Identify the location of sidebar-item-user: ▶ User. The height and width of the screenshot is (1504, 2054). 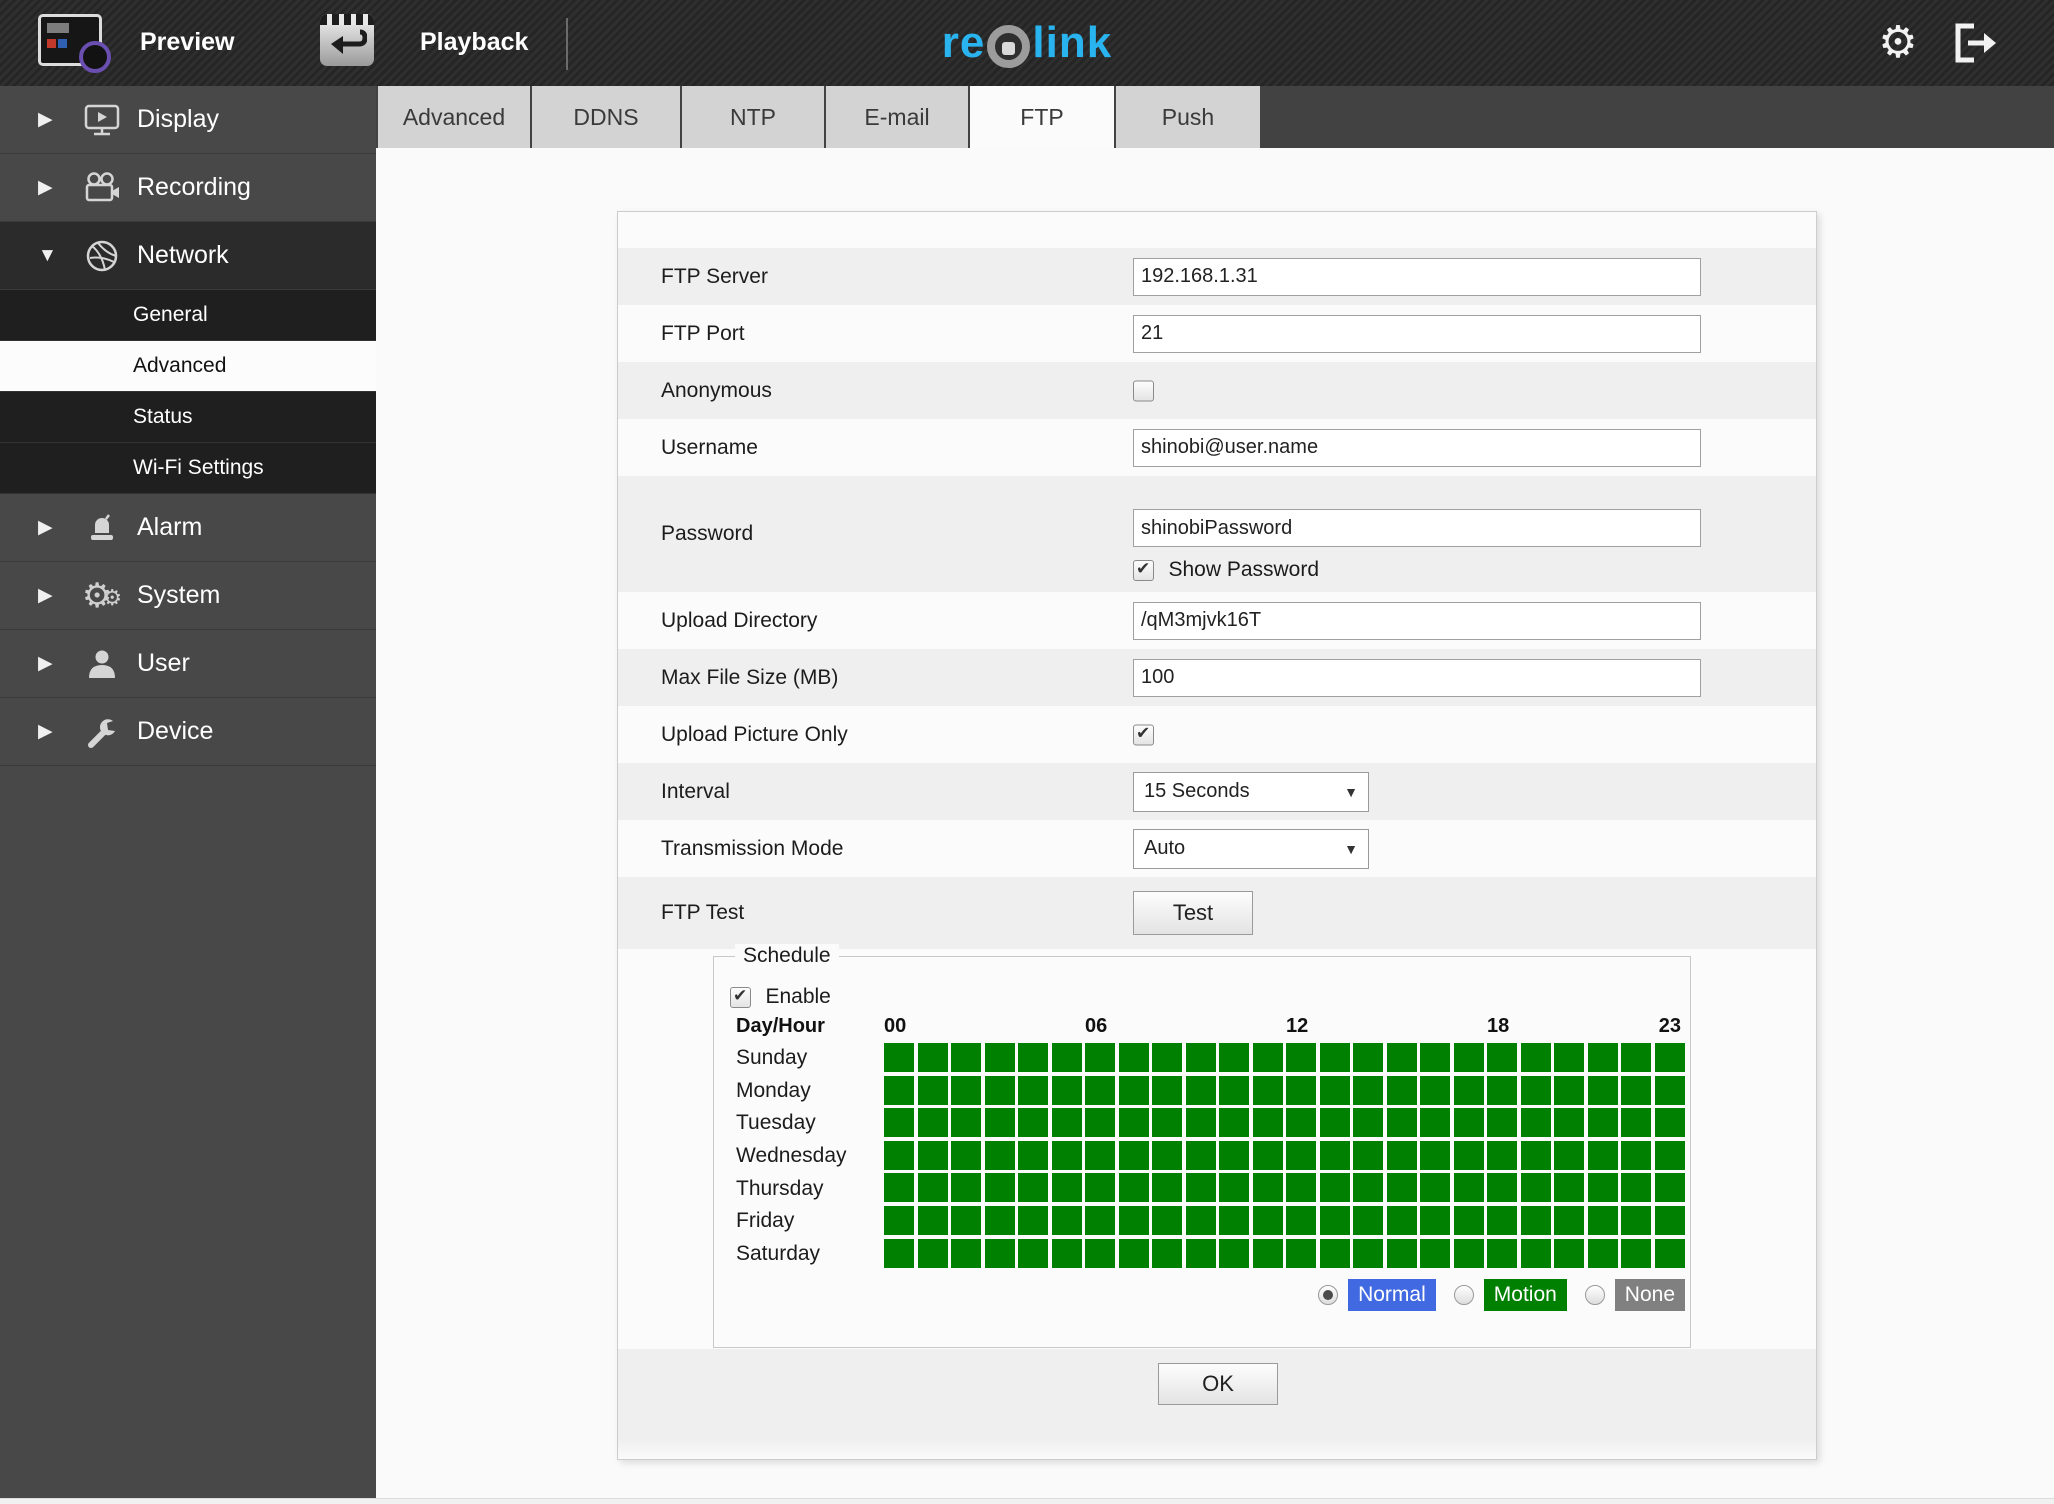
(188, 664).